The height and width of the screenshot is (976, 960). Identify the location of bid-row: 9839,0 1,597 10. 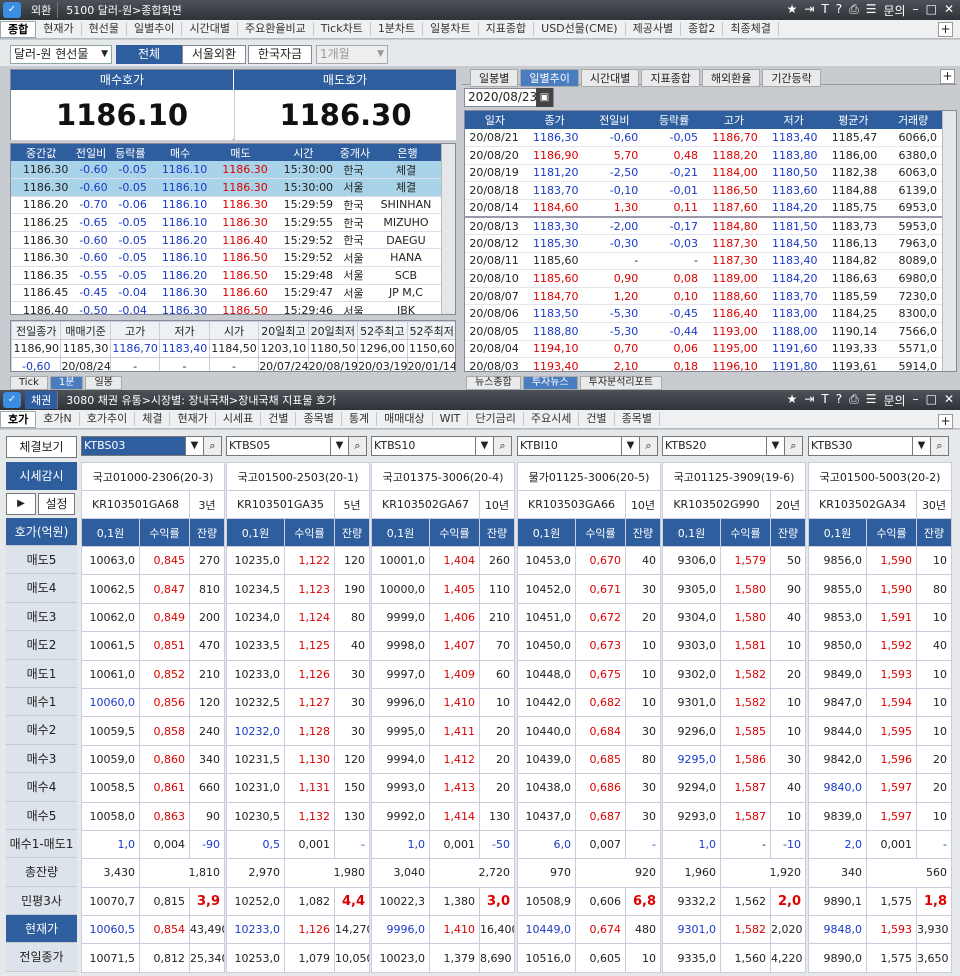
(880, 816).